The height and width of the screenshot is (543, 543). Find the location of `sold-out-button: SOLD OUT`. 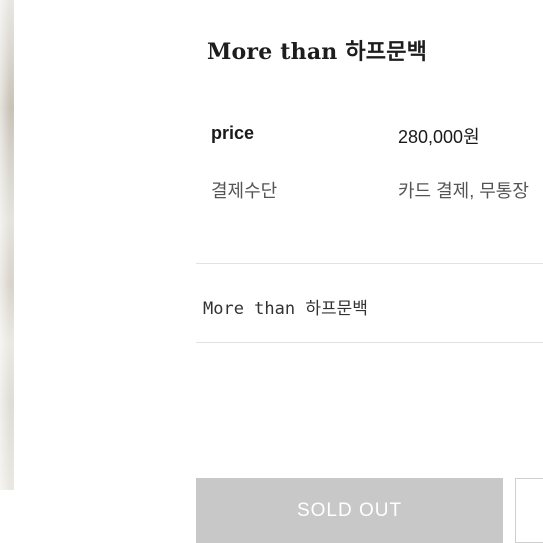

sold-out-button: SOLD OUT is located at coordinates (349, 510).